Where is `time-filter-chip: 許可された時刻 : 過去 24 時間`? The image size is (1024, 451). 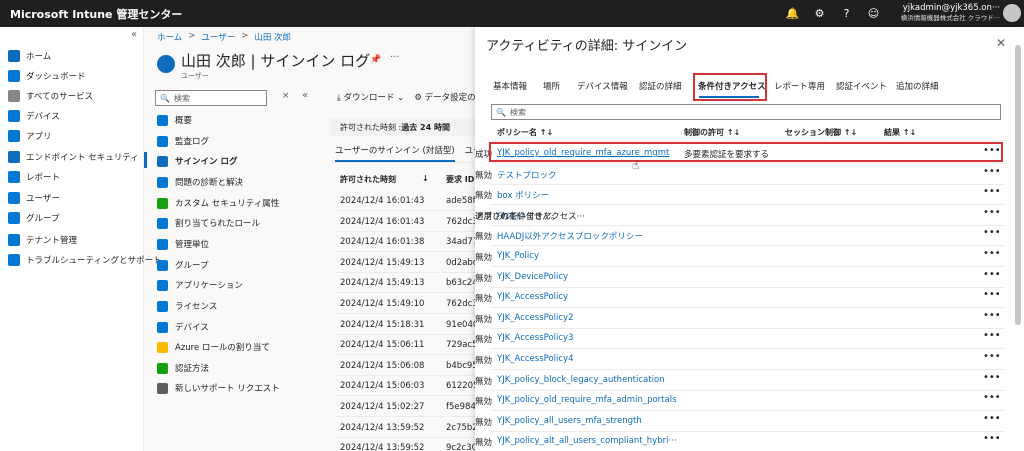
time-filter-chip: 許可された時刻 : 過去 24 時間 is located at coordinates (402, 127).